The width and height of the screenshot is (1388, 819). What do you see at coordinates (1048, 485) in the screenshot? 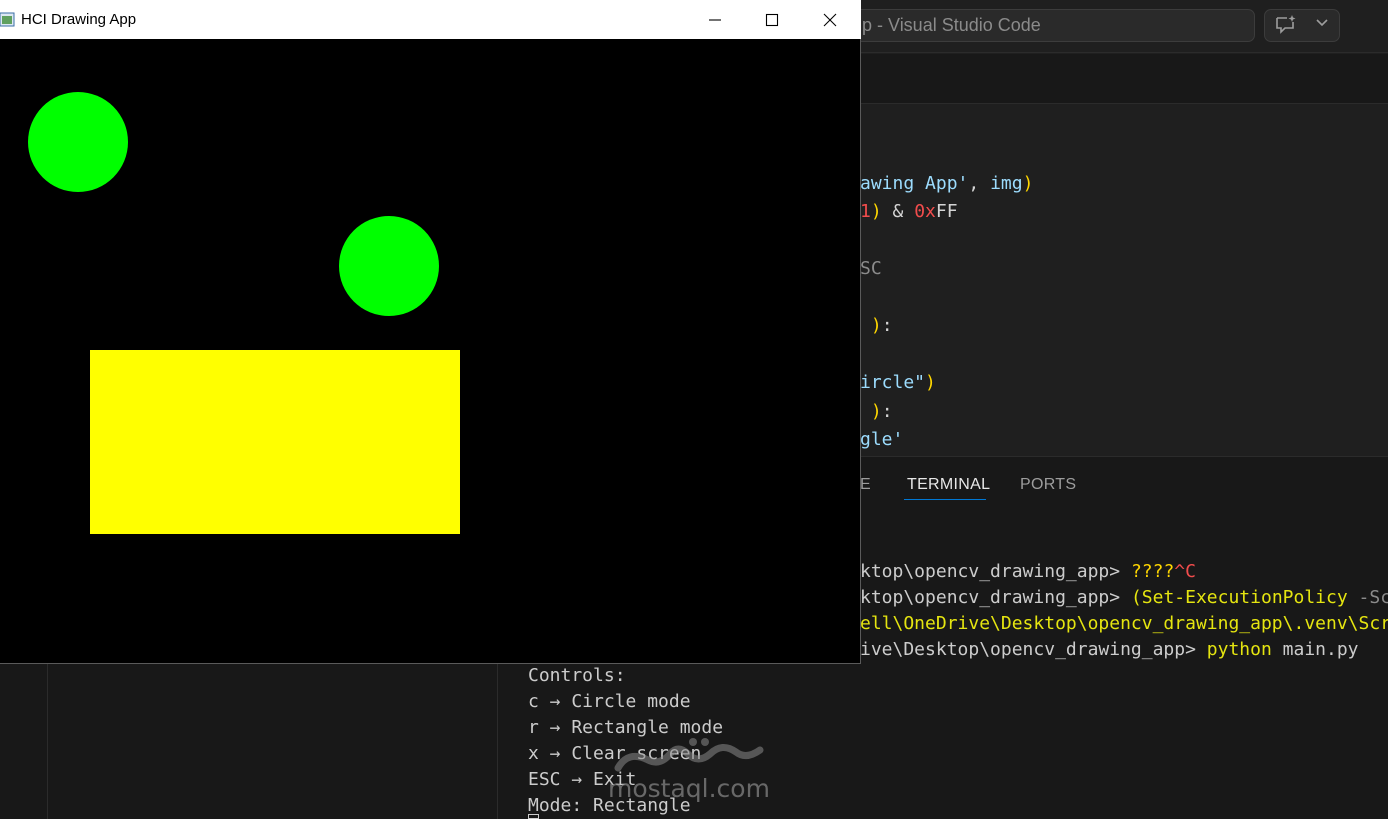
I see `panel-tab-ports: PORTS` at bounding box center [1048, 485].